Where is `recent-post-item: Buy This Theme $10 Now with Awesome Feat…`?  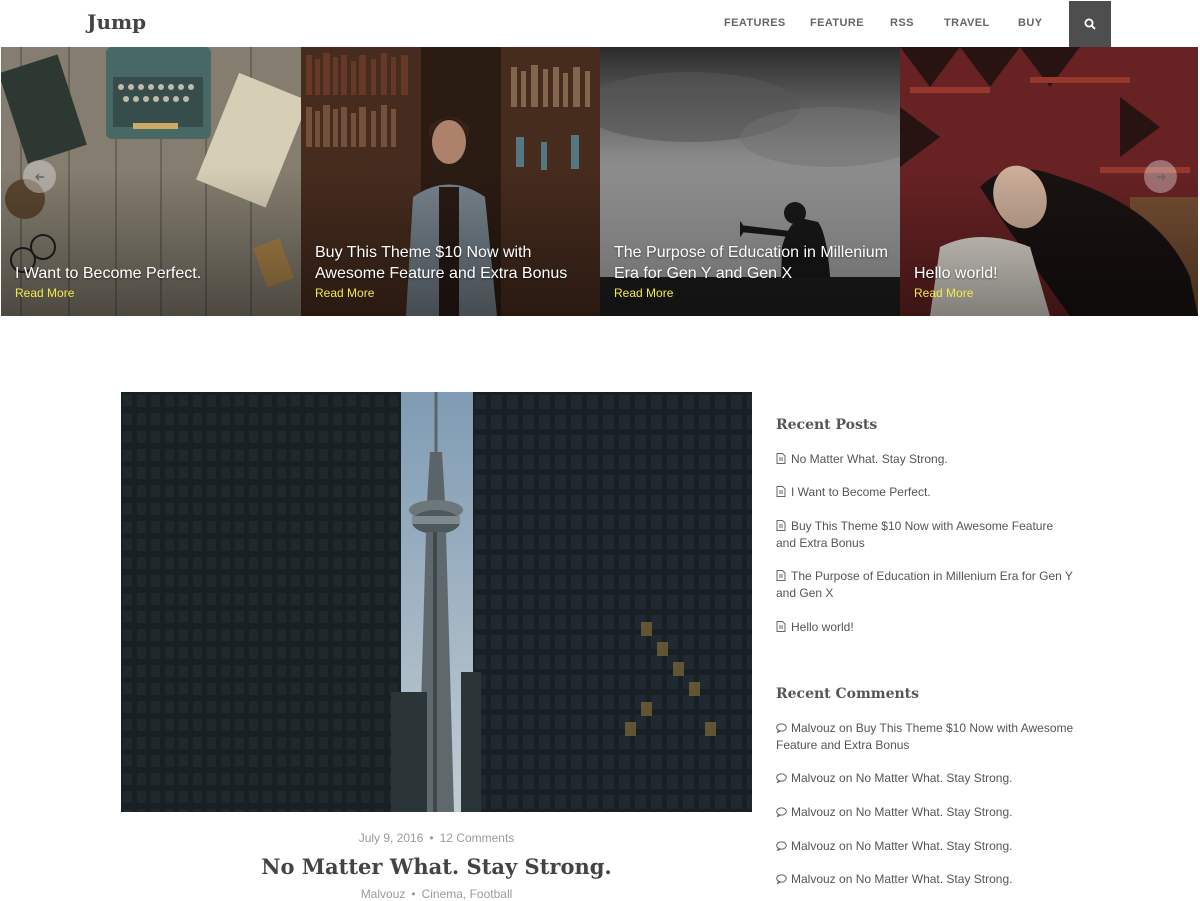 recent-post-item: Buy This Theme $10 Now with Awesome Feat… is located at coordinates (926, 535).